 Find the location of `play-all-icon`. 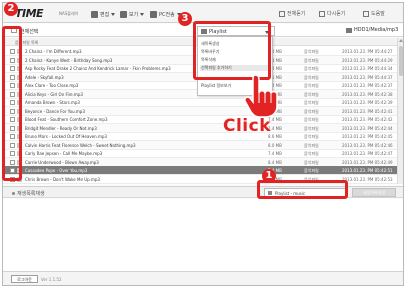

play-all-icon is located at coordinates (282, 13).